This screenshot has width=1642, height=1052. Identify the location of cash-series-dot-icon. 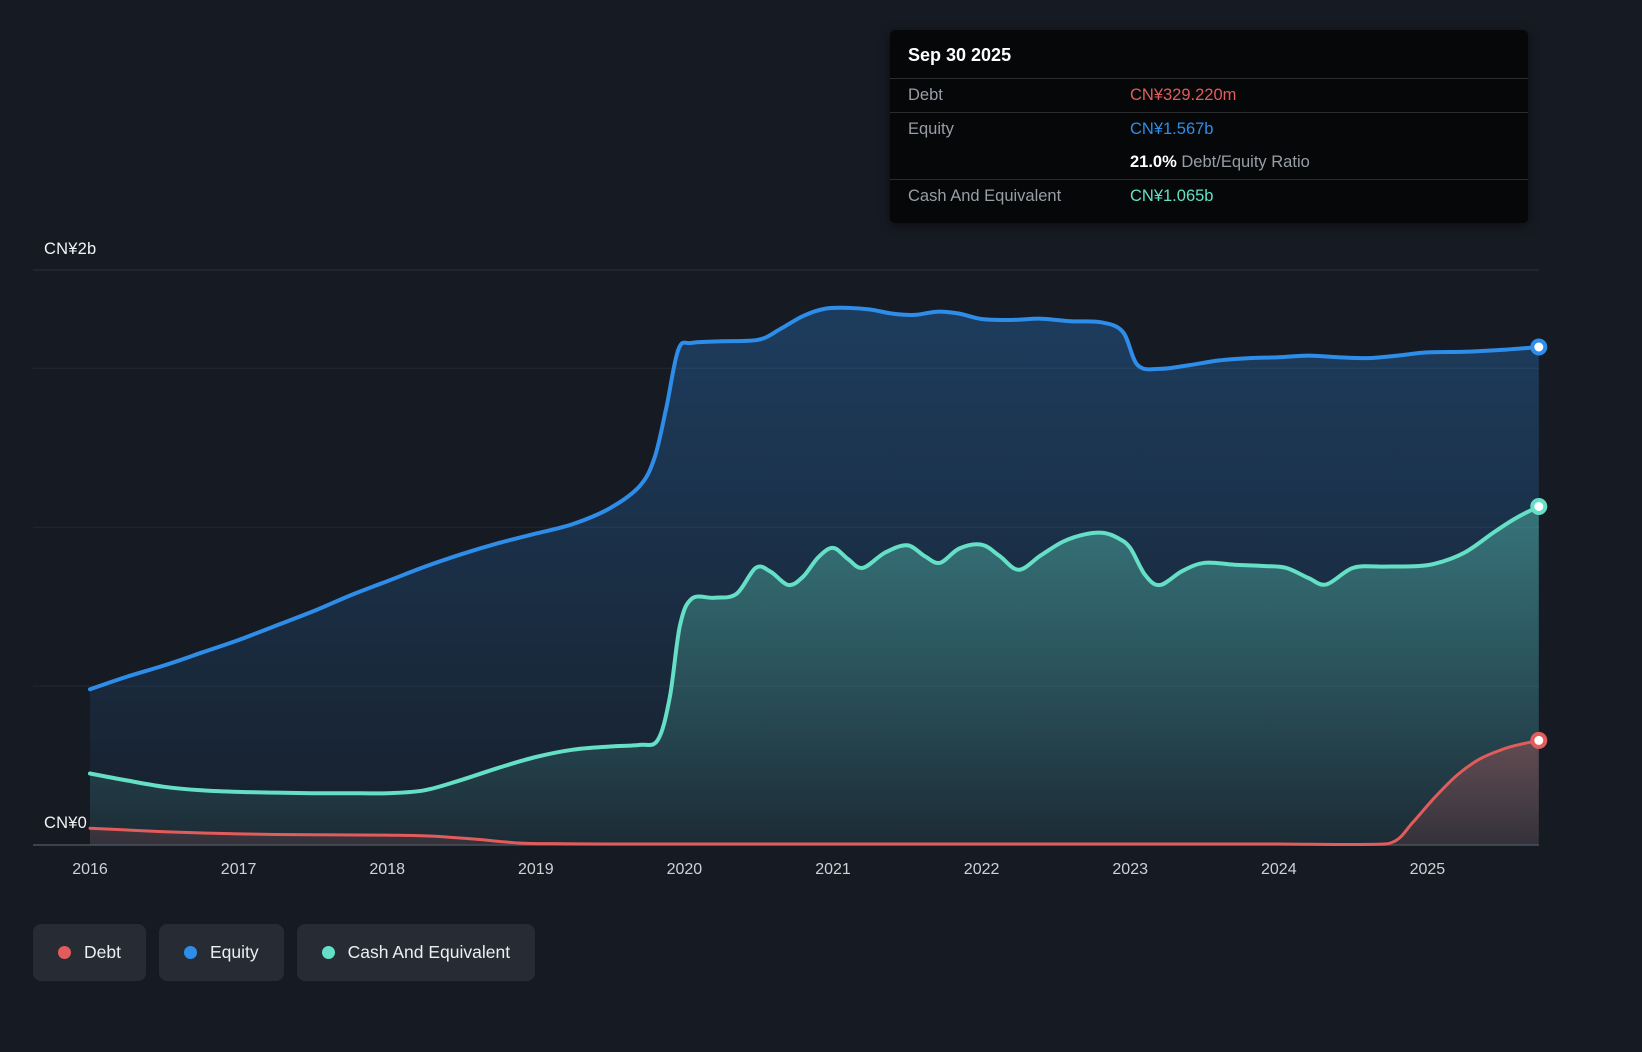
(328, 952).